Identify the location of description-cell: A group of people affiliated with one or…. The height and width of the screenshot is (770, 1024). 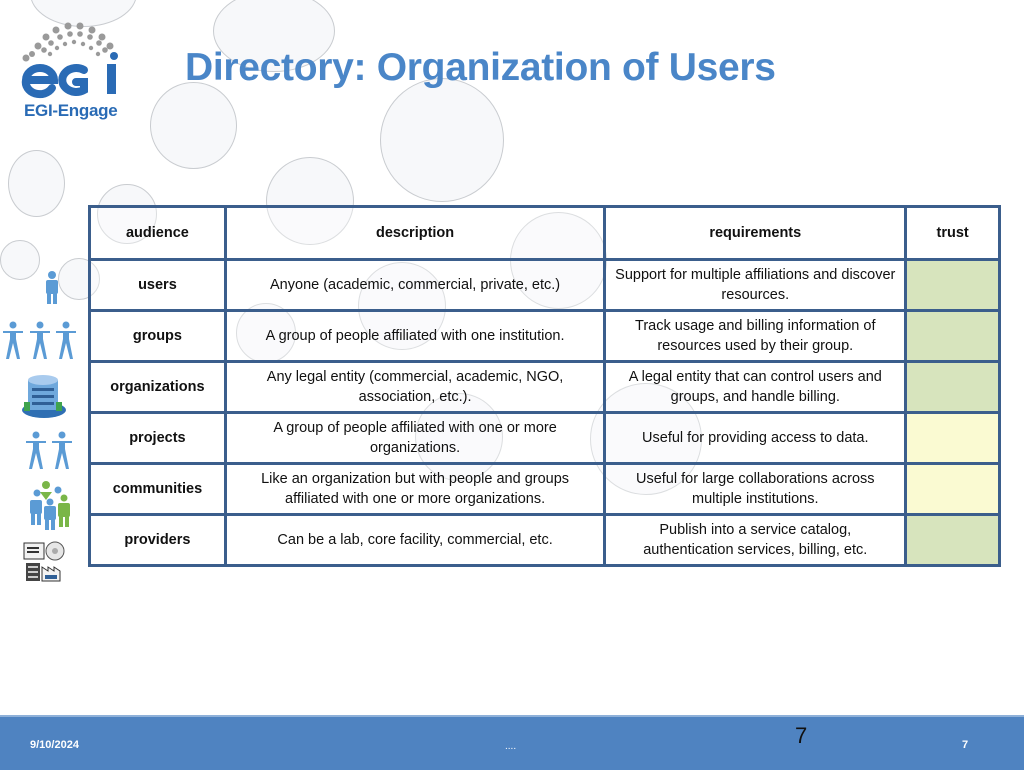
(415, 438).